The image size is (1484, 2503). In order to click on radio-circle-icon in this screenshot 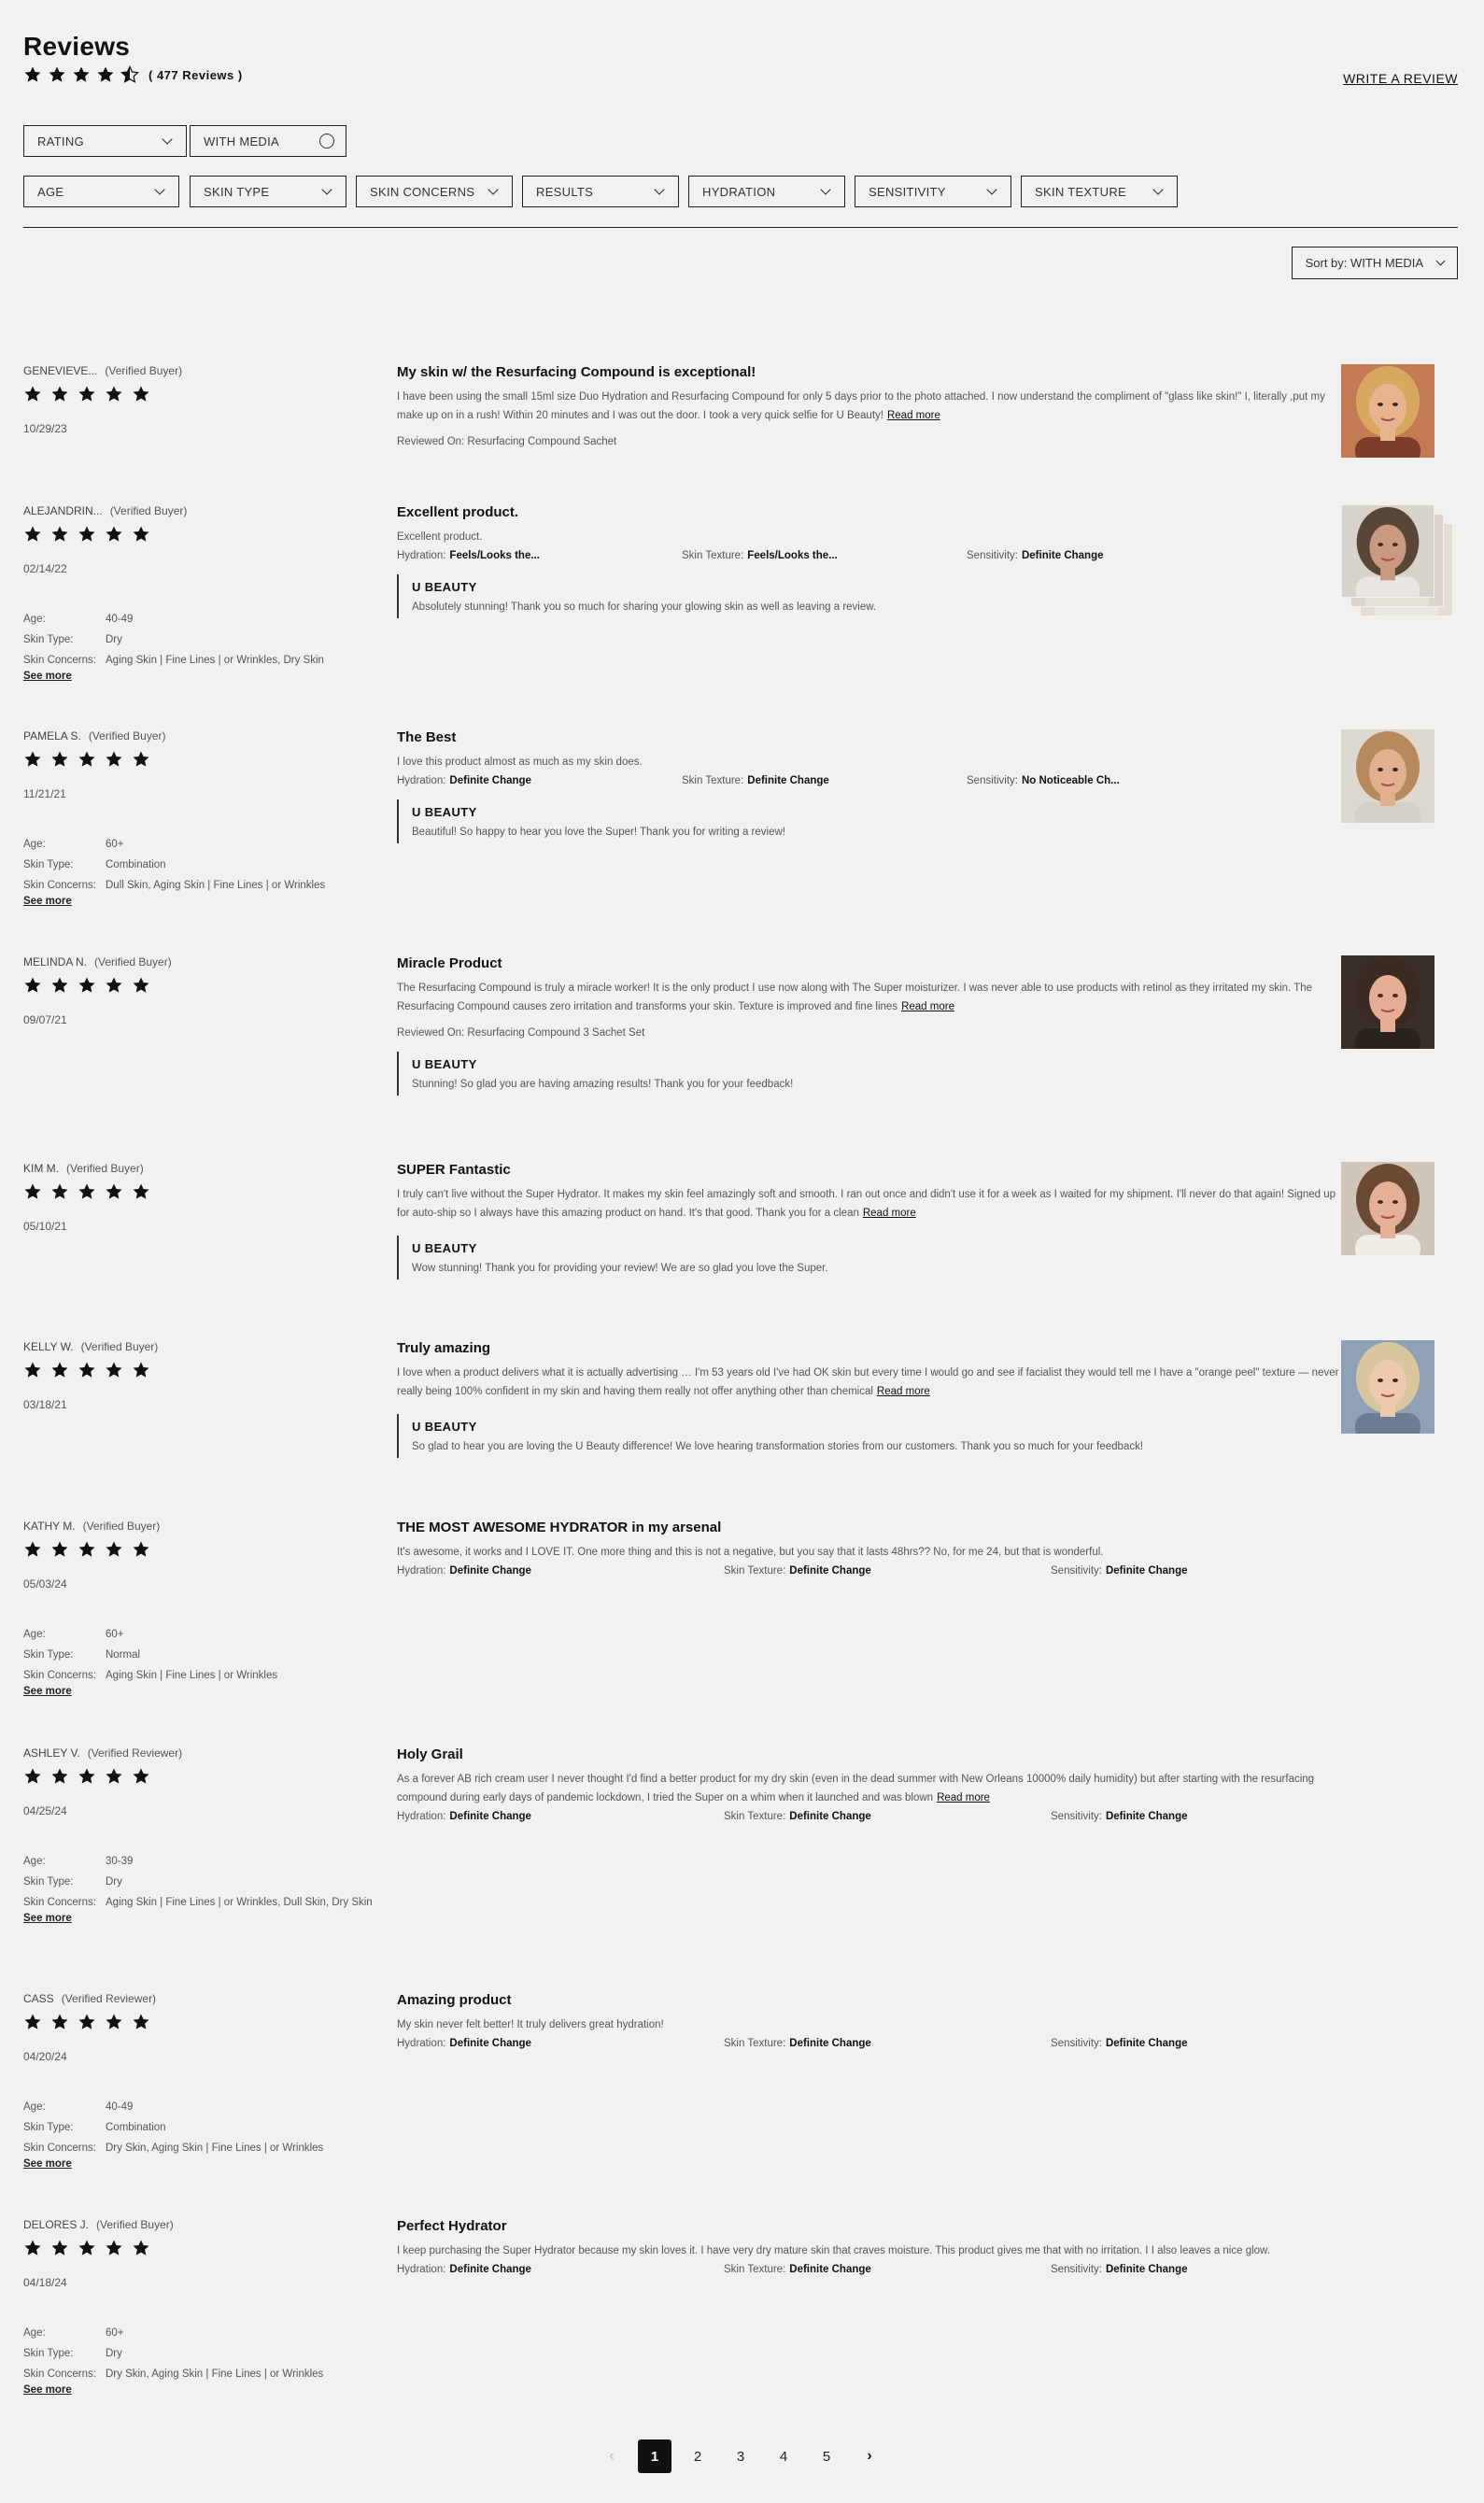, I will do `click(326, 141)`.